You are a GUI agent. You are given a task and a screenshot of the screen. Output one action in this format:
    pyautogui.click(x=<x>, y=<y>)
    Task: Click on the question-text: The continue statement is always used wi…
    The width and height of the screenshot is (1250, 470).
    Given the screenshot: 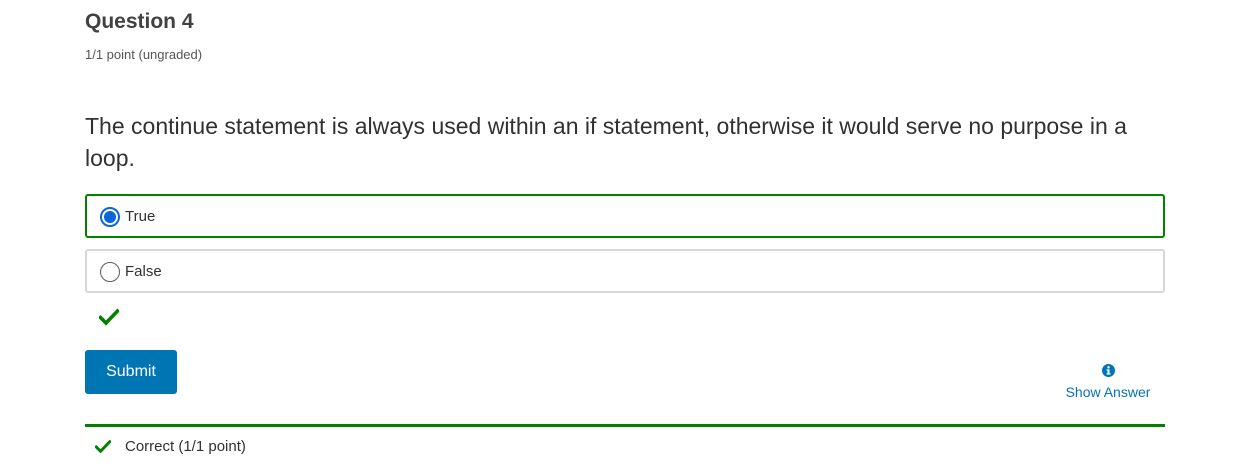 What is the action you would take?
    pyautogui.click(x=606, y=142)
    